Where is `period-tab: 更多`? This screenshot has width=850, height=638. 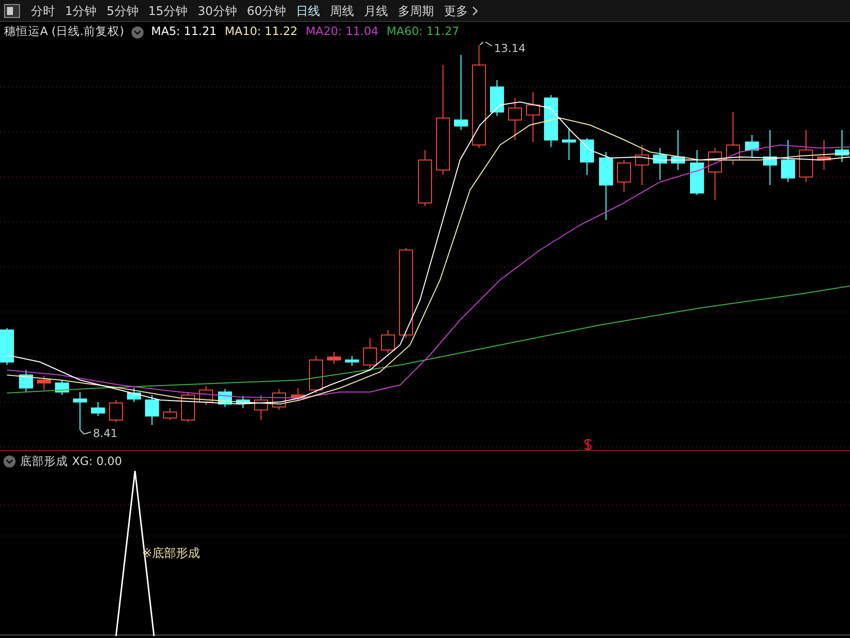
period-tab: 更多 is located at coordinates (461, 10).